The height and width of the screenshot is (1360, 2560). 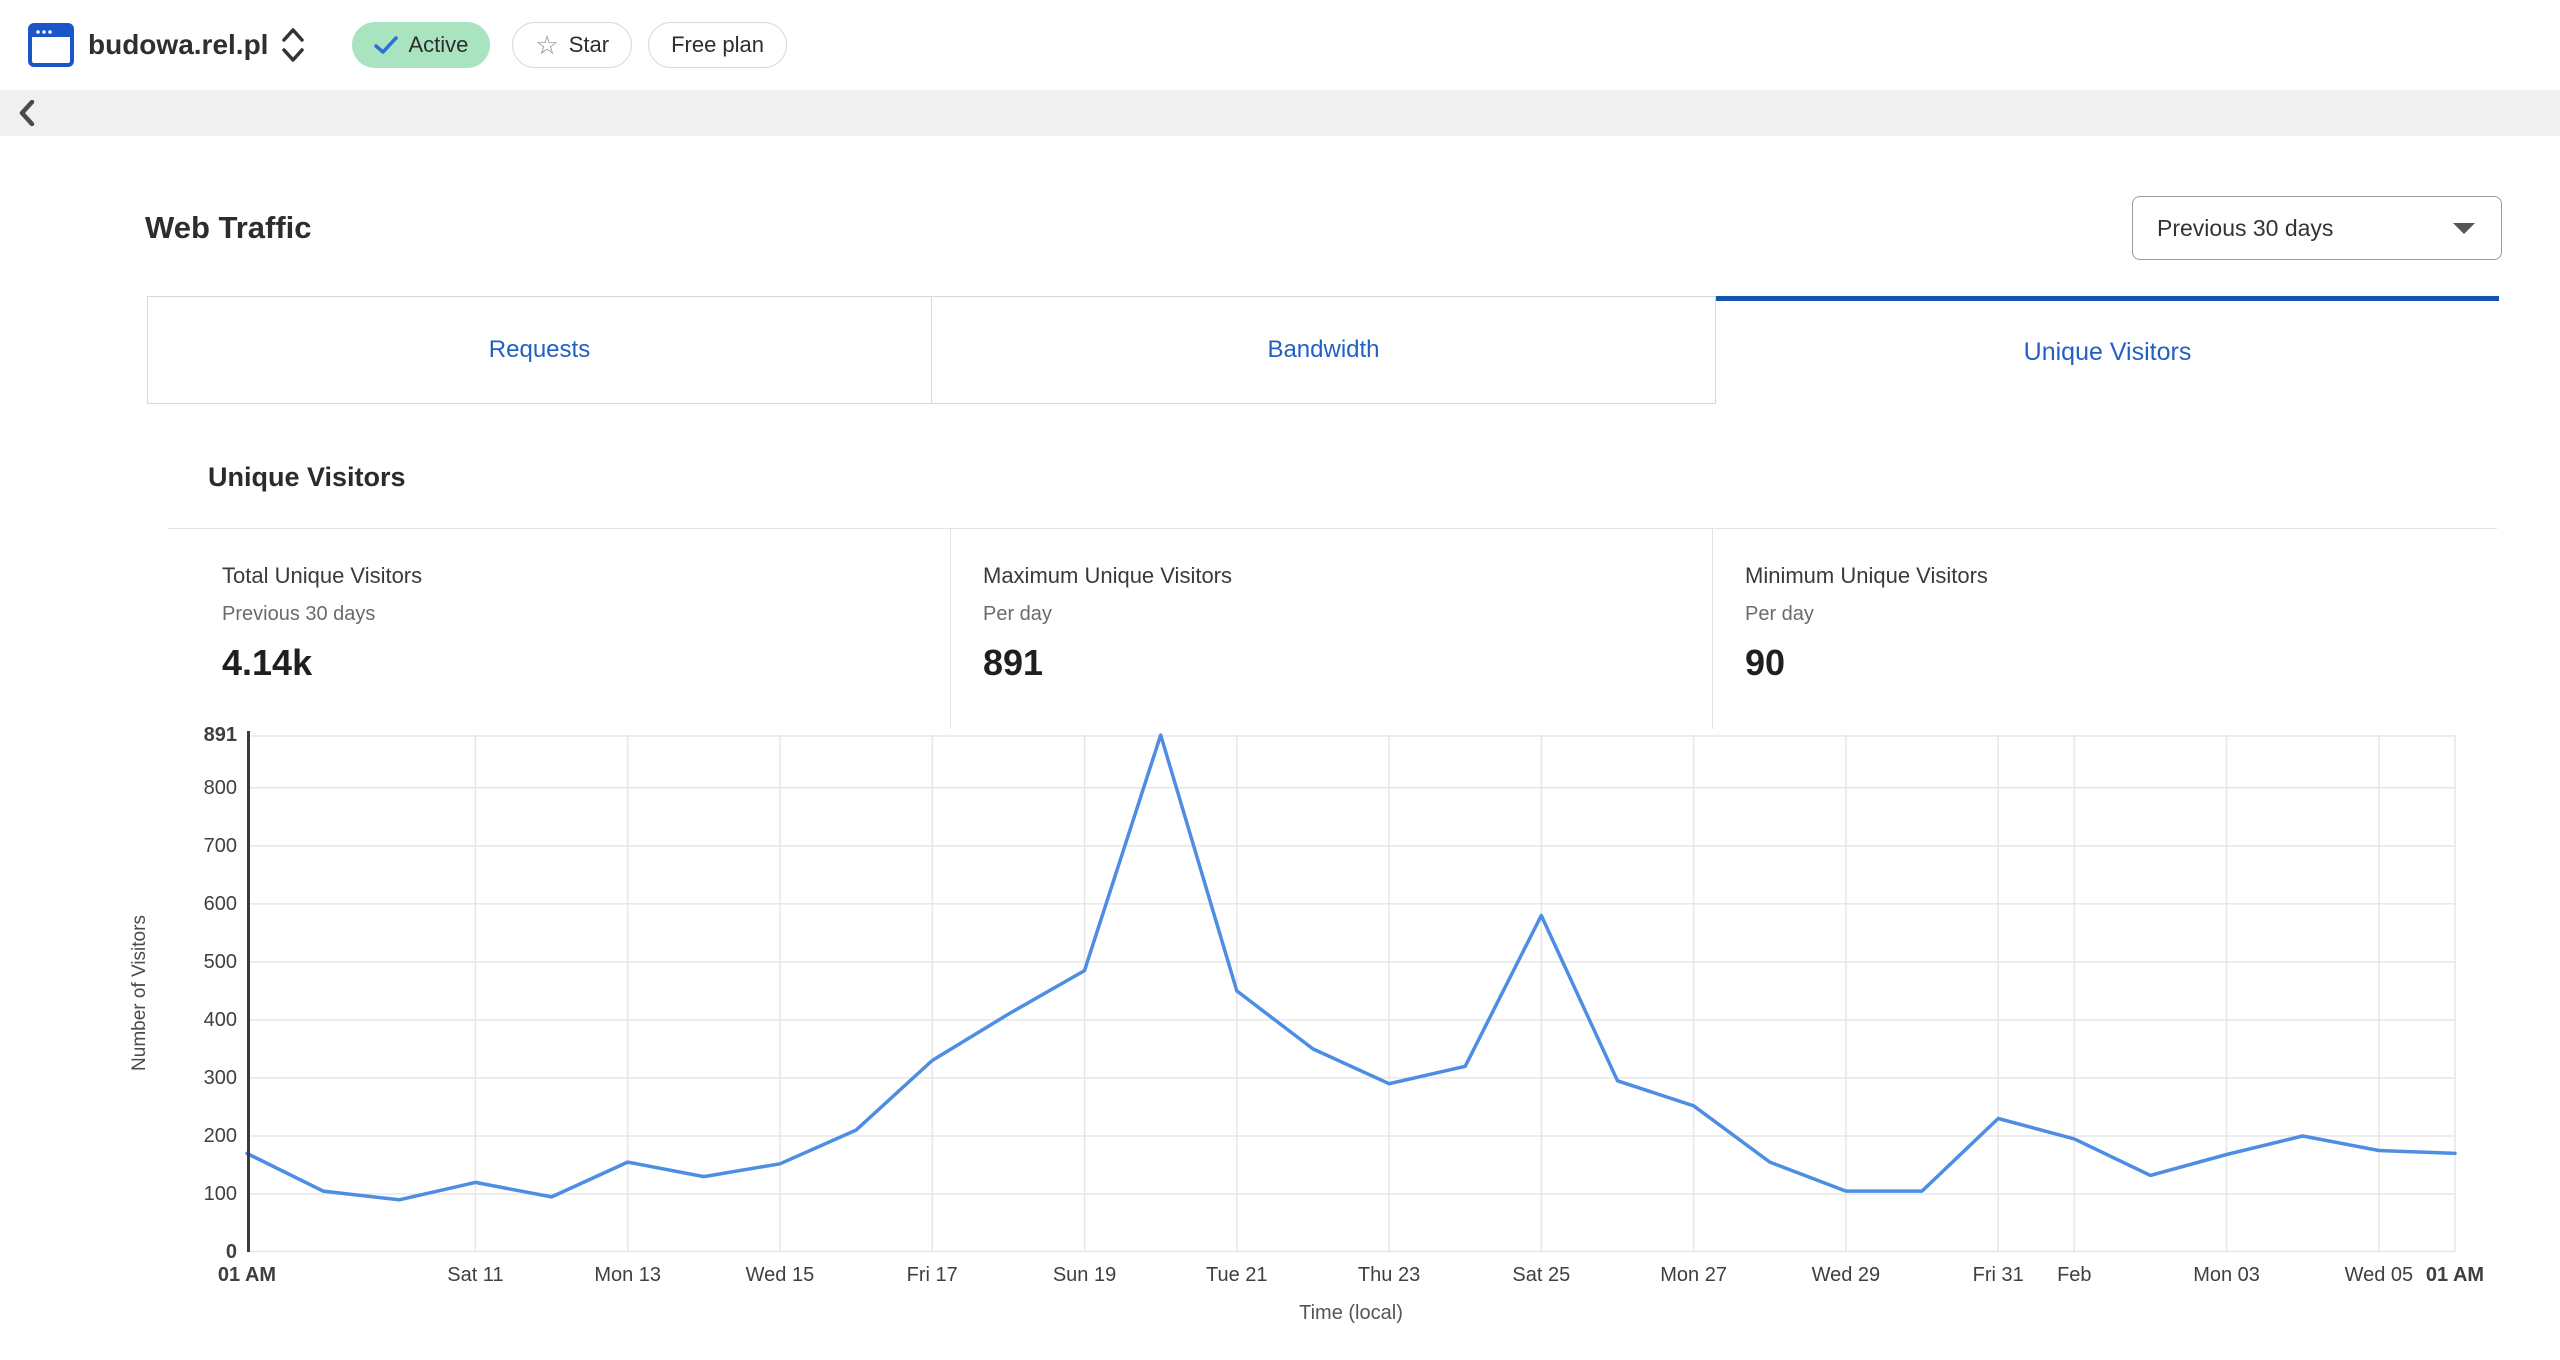 What do you see at coordinates (220, 845) in the screenshot?
I see `y-tick-label: 700` at bounding box center [220, 845].